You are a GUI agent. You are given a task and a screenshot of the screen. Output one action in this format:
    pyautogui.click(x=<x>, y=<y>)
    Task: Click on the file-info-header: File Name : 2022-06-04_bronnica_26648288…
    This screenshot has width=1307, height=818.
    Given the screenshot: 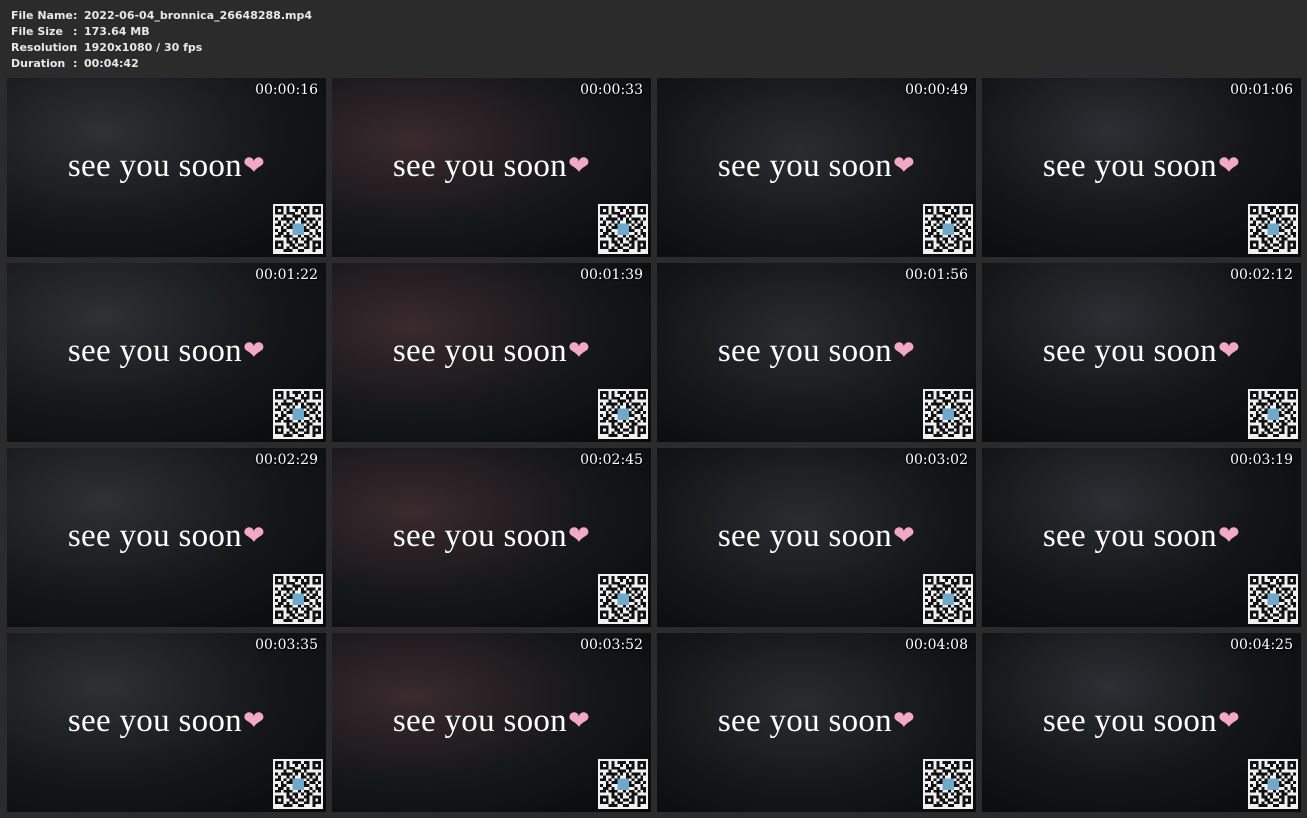 What is the action you would take?
    pyautogui.click(x=161, y=40)
    